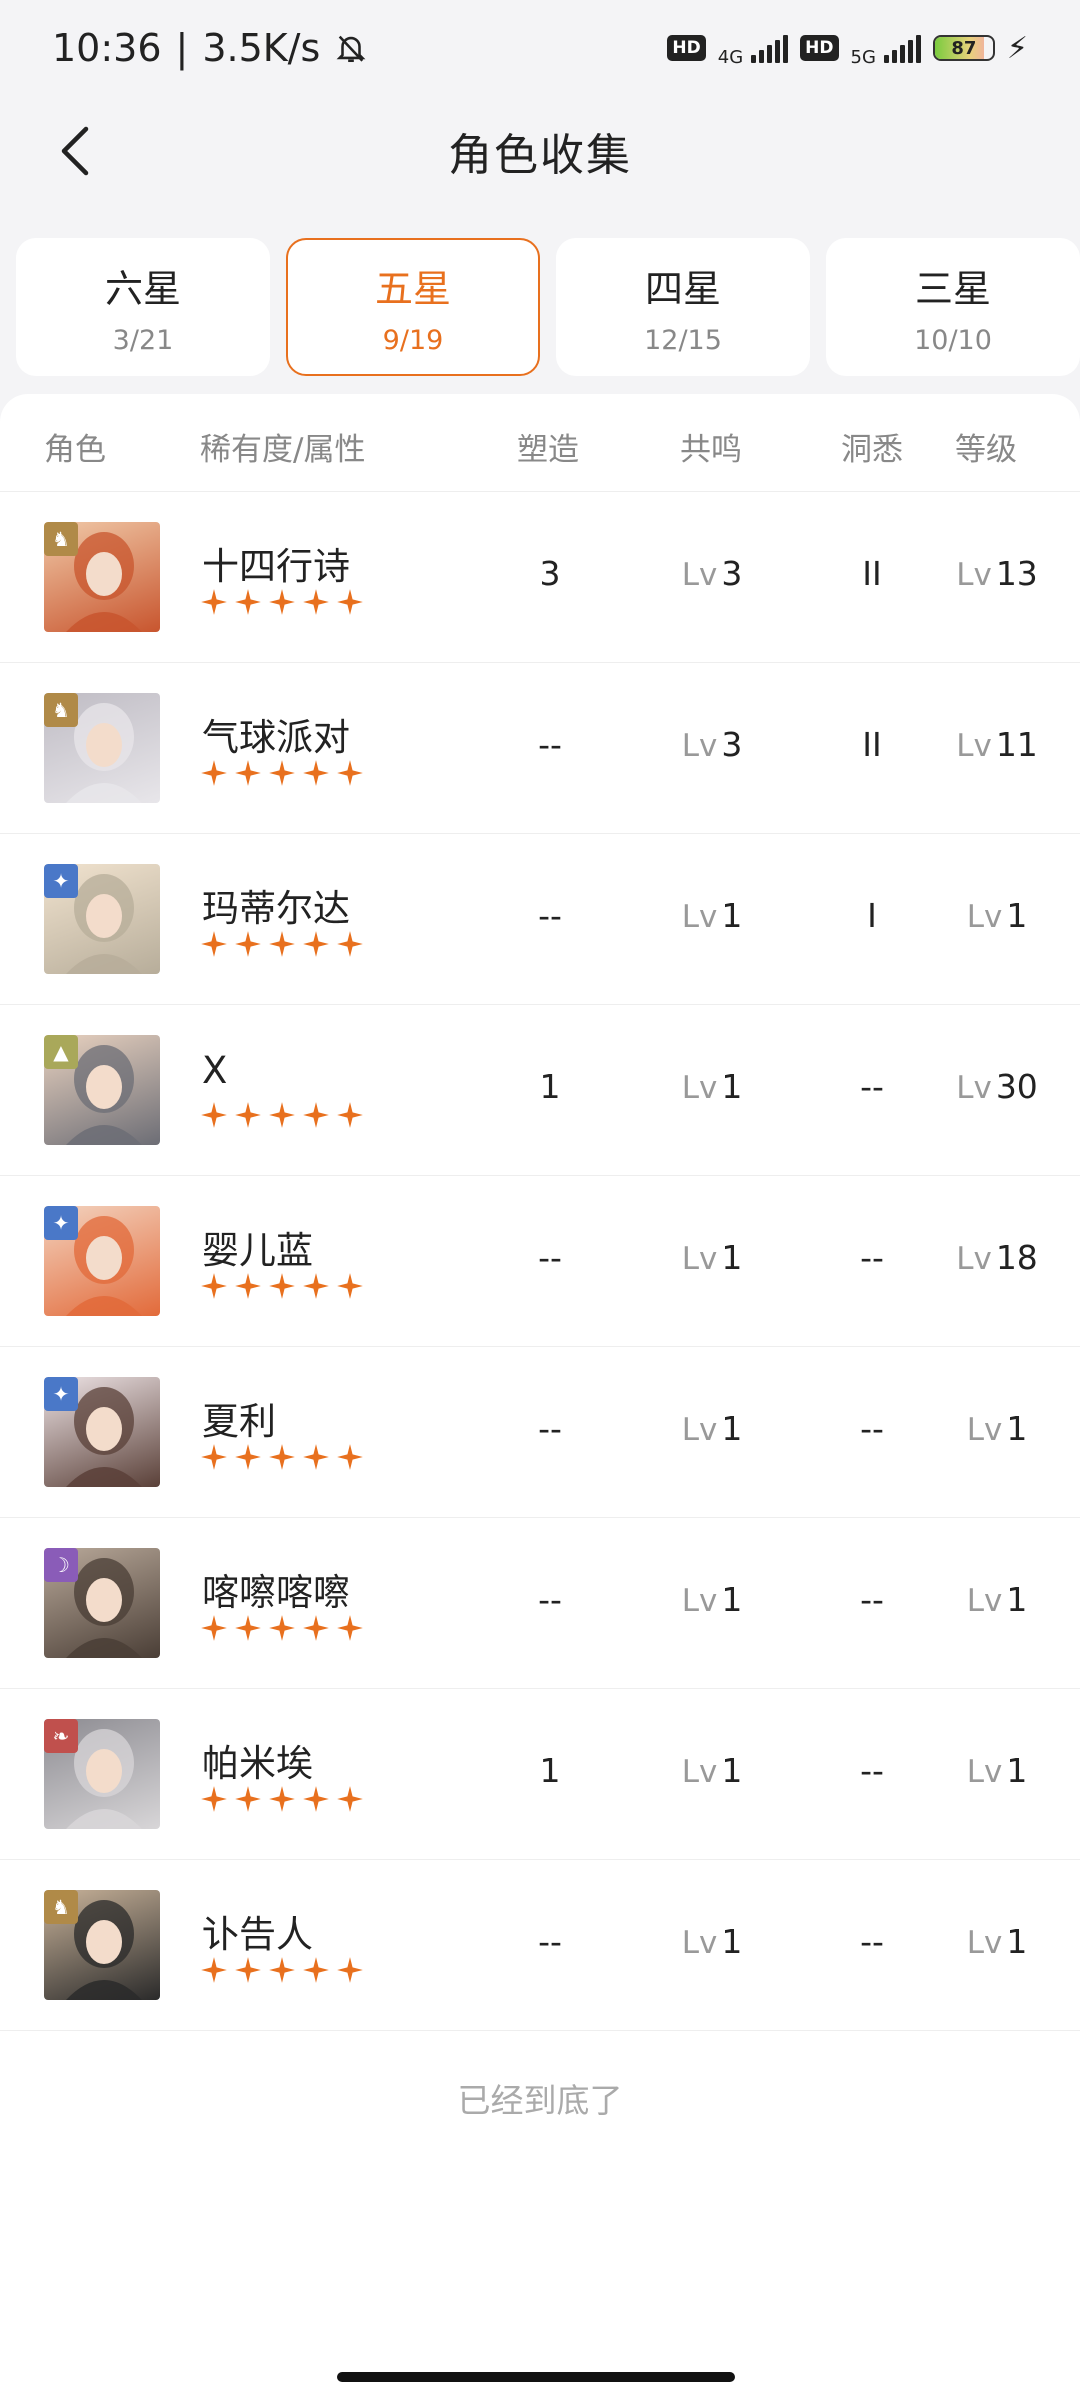  Describe the element at coordinates (61, 1565) in the screenshot. I see `moon-icon: ☽` at that location.